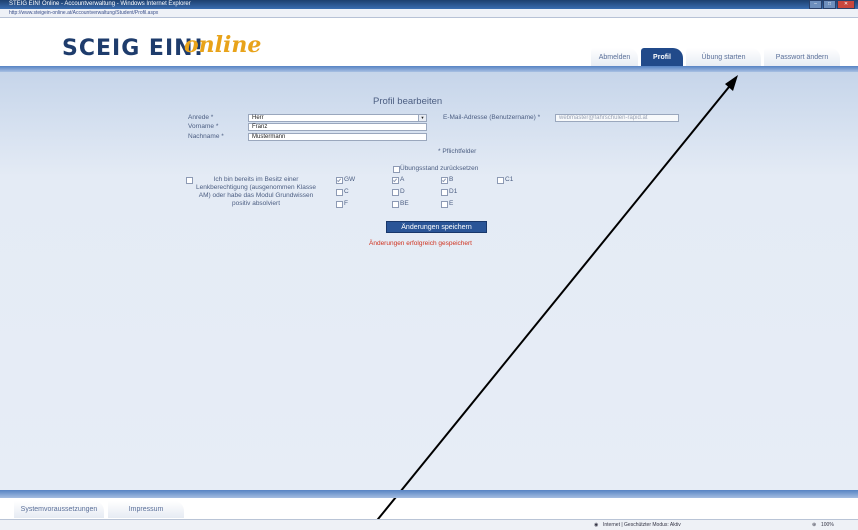 The image size is (858, 530). Describe the element at coordinates (339, 192) in the screenshot. I see `class-c-checkbox` at that location.